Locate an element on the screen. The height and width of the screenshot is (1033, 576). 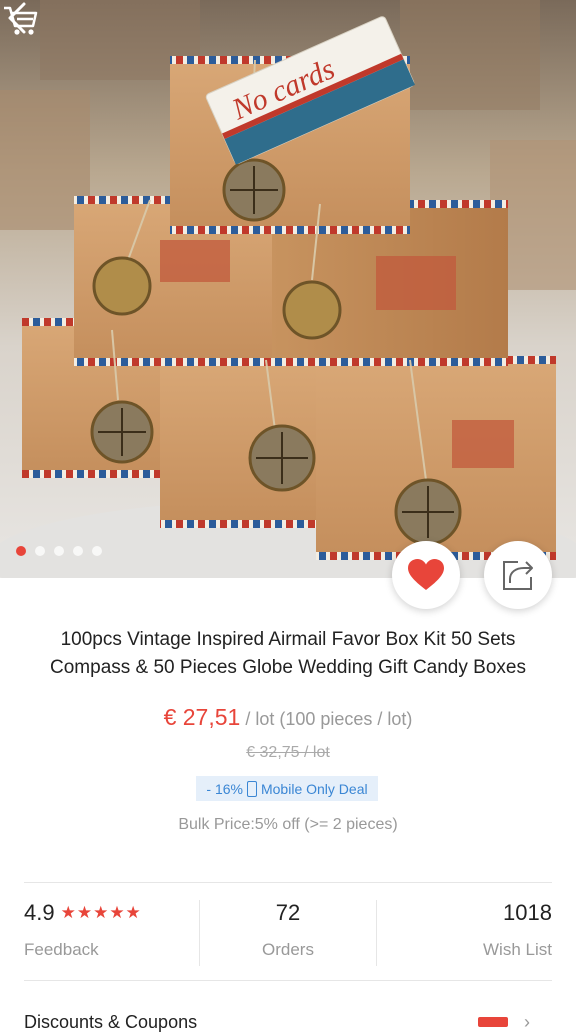
carousel-dots is located at coordinates (59, 551).